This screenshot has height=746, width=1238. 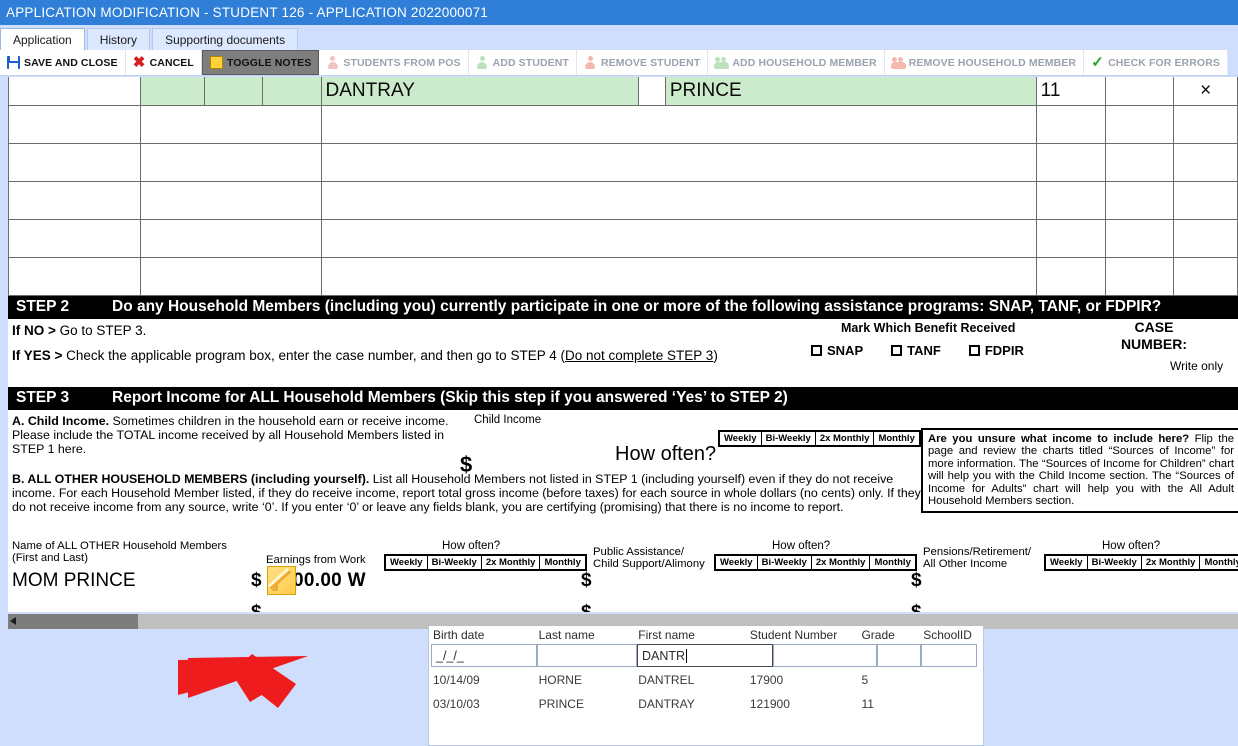 What do you see at coordinates (678, 276) in the screenshot?
I see `row6-first-name` at bounding box center [678, 276].